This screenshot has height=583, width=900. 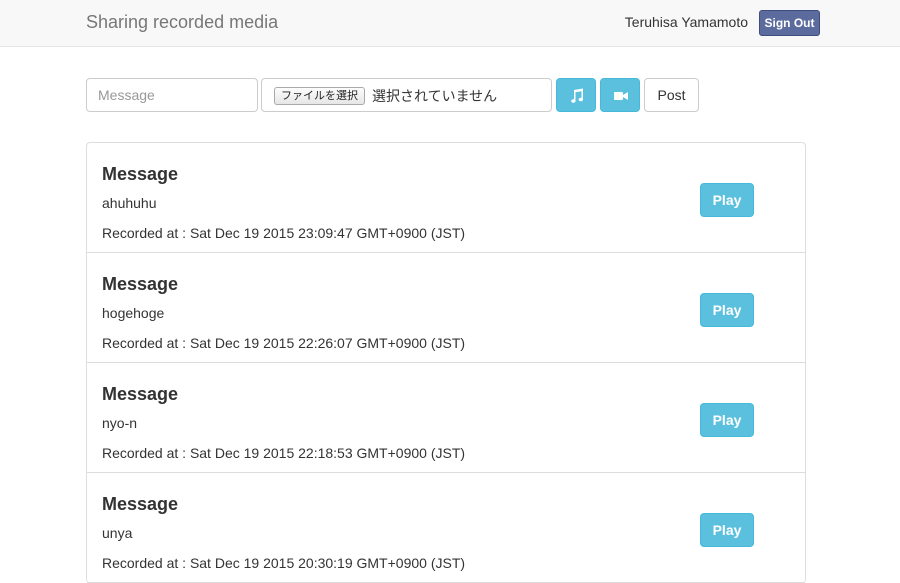 I want to click on user-name: Teruhisa Yamamoto, so click(x=686, y=22).